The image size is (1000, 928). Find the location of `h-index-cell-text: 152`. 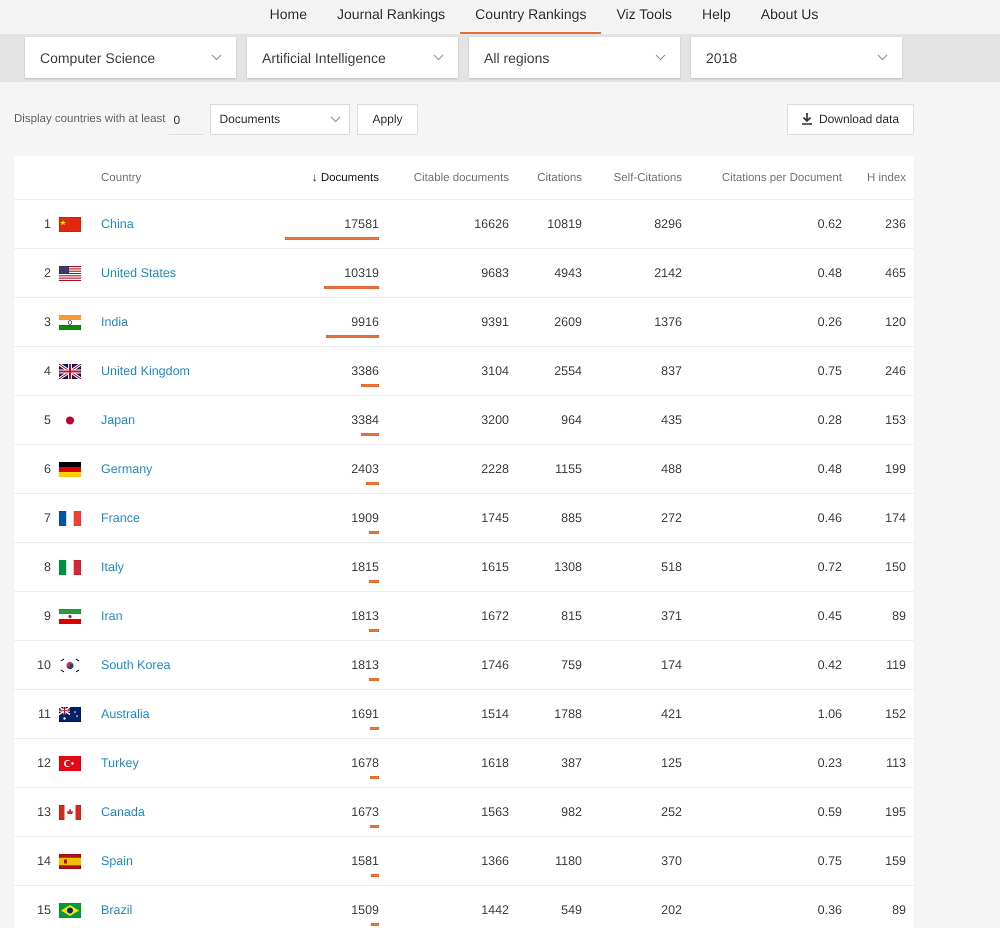

h-index-cell-text: 152 is located at coordinates (895, 714).